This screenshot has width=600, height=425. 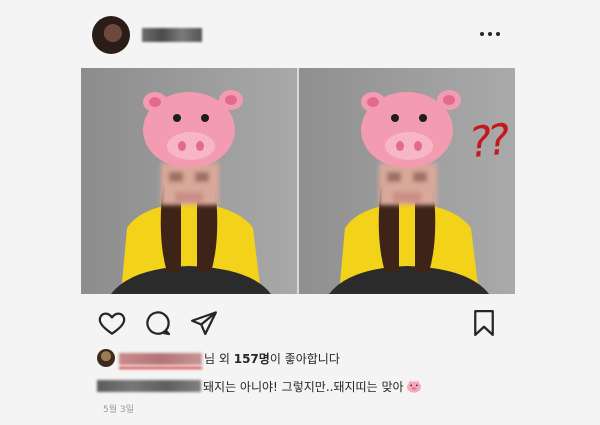 What do you see at coordinates (172, 35) in the screenshot?
I see `username-redacted` at bounding box center [172, 35].